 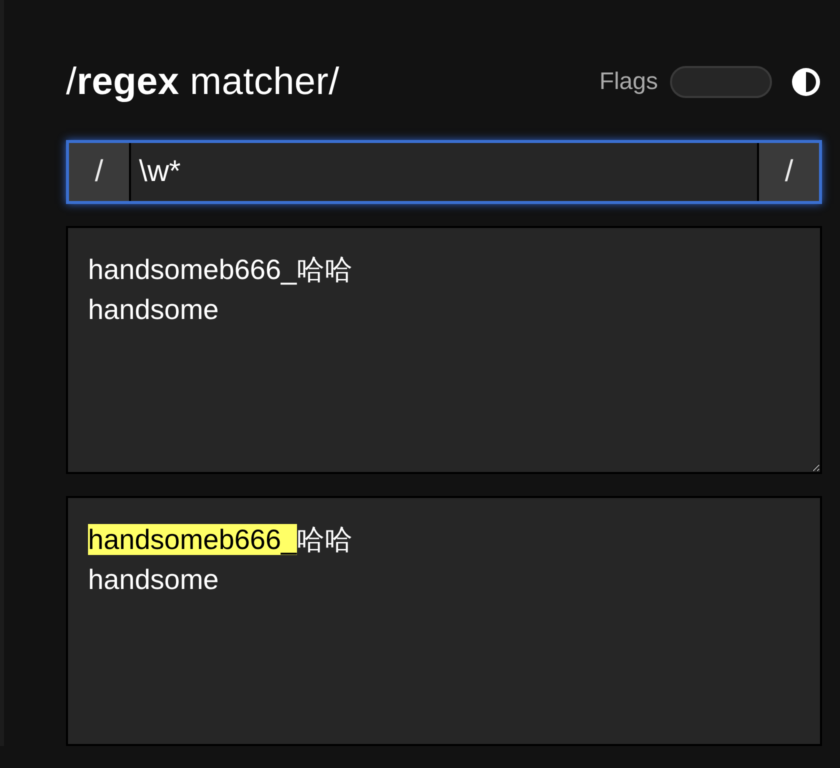 What do you see at coordinates (628, 82) in the screenshot?
I see `flags-label: Flags` at bounding box center [628, 82].